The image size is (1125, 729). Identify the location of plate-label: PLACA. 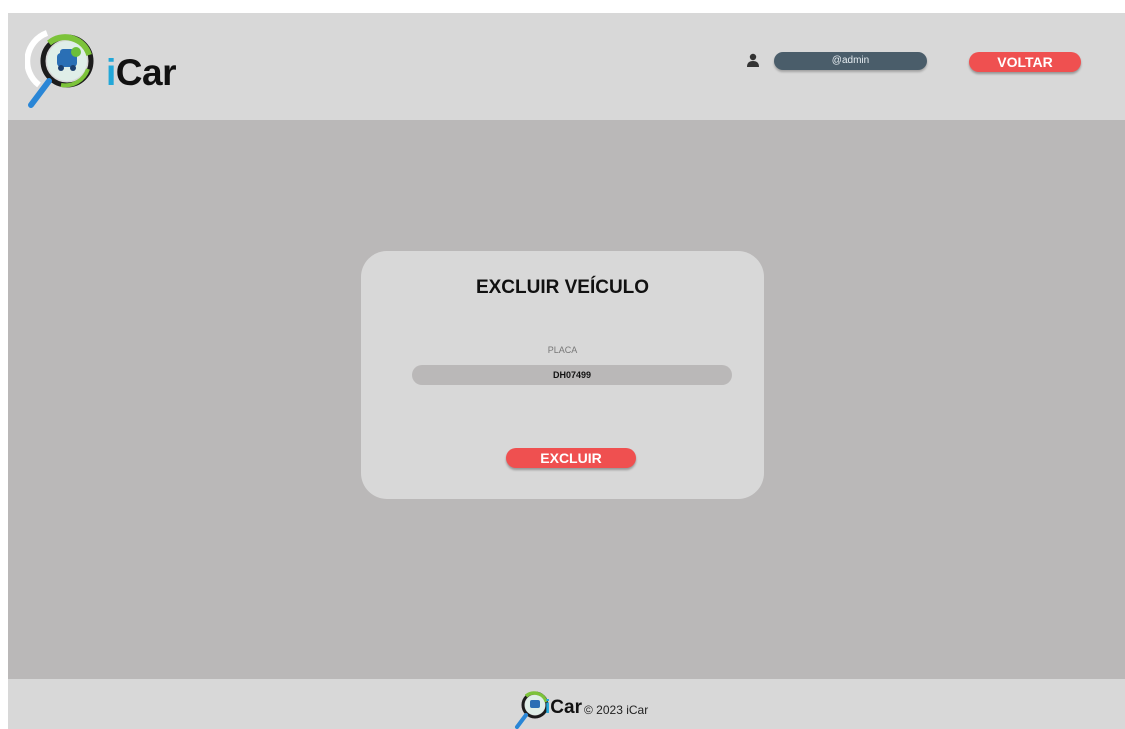
(562, 350).